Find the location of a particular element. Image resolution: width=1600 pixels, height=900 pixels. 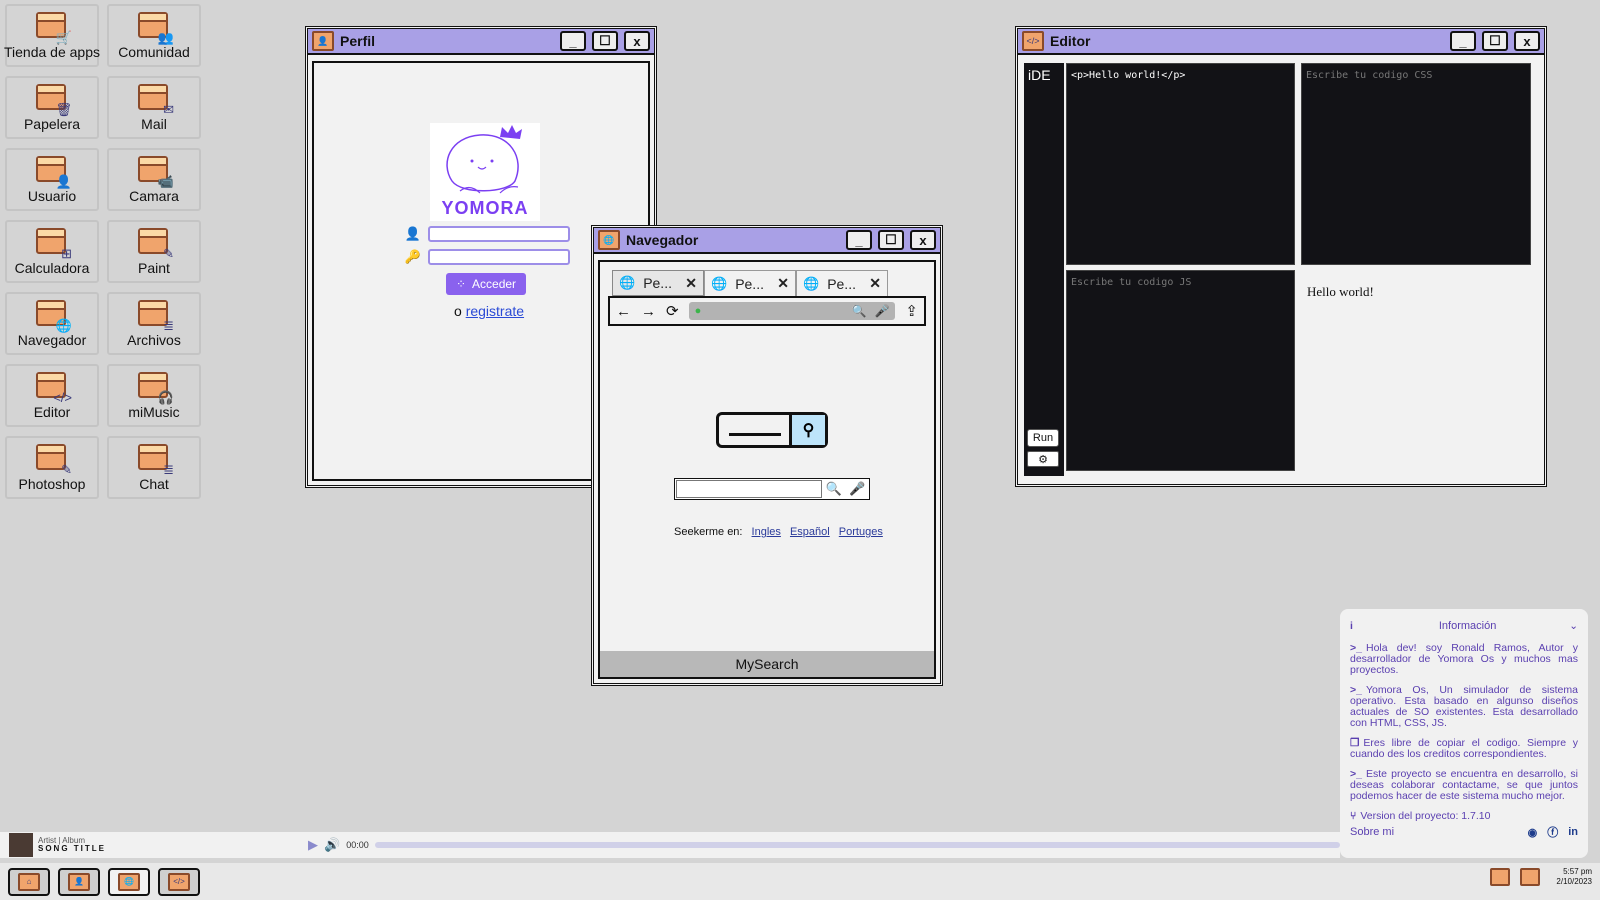

desktop-icon-usuario: 👤 Usuario is located at coordinates (52, 179).